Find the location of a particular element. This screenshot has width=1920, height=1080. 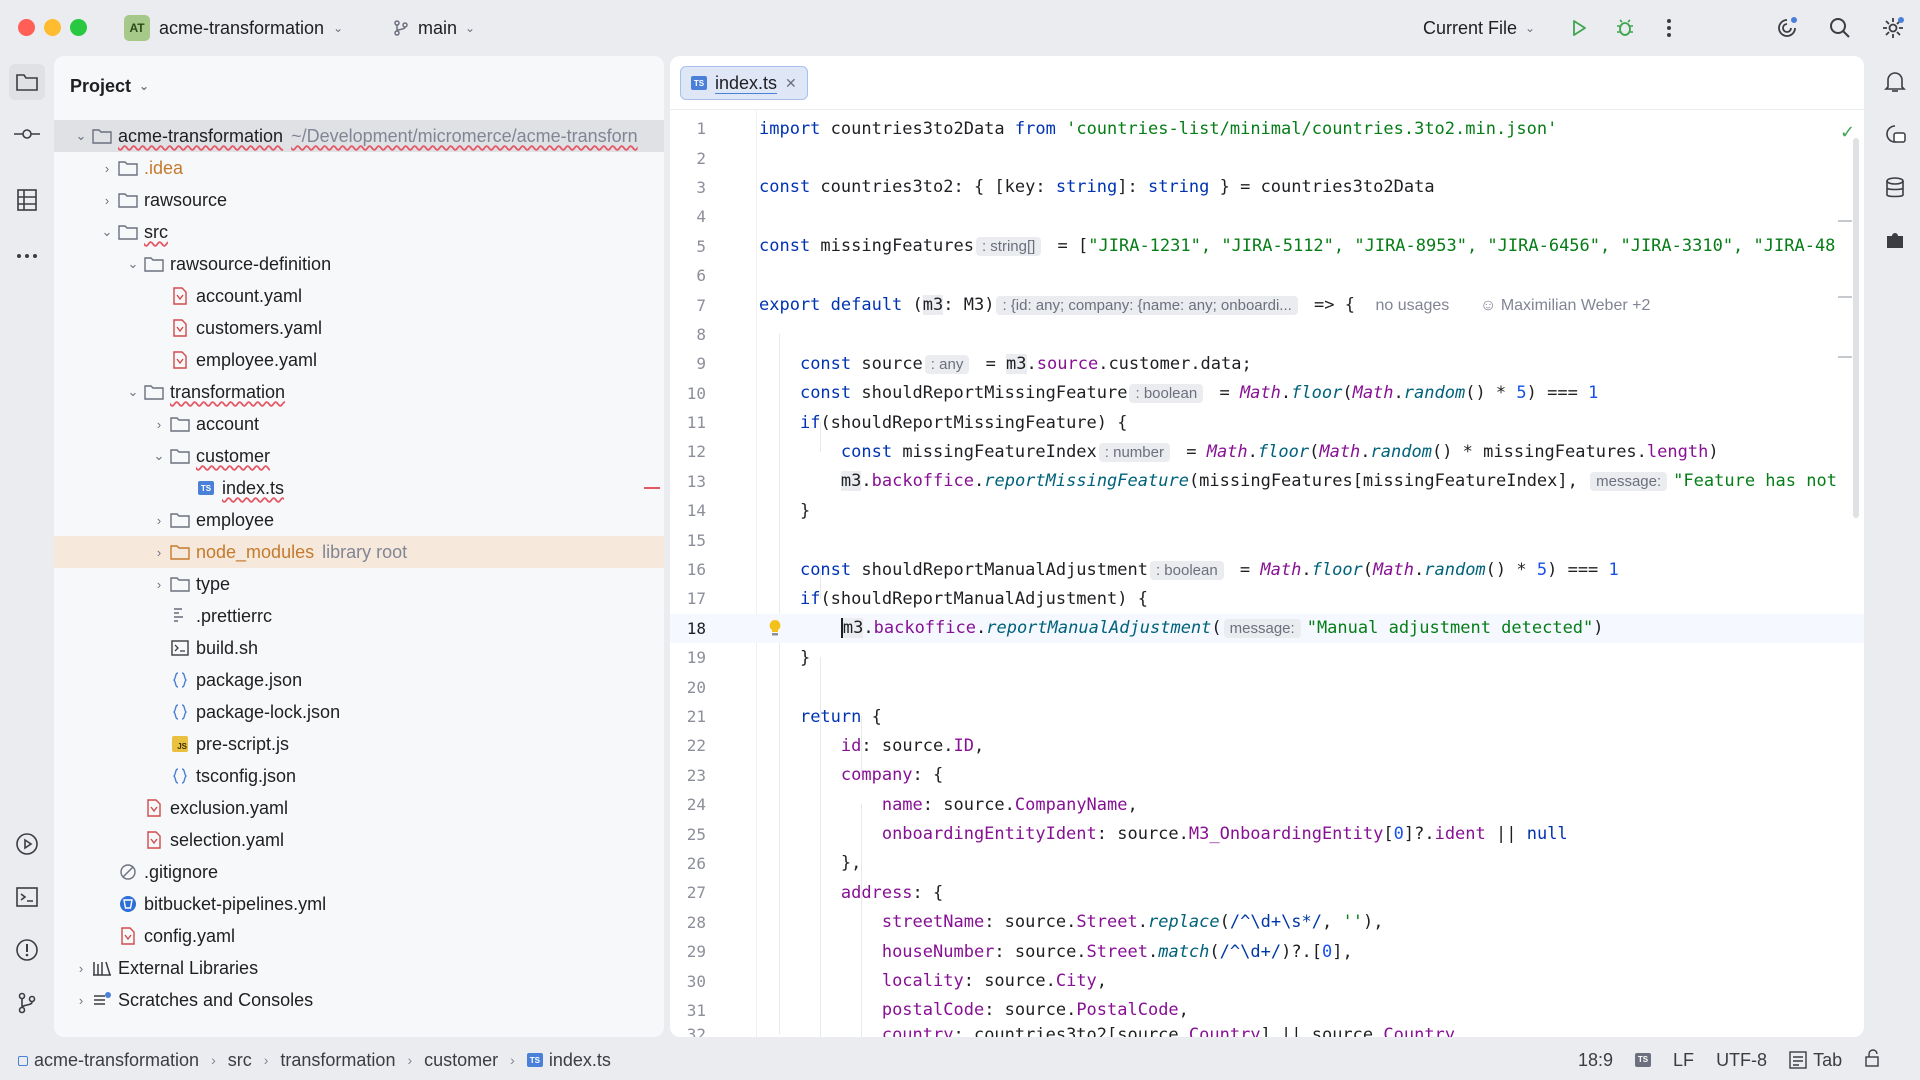

minimize-window-button is located at coordinates (52, 27).